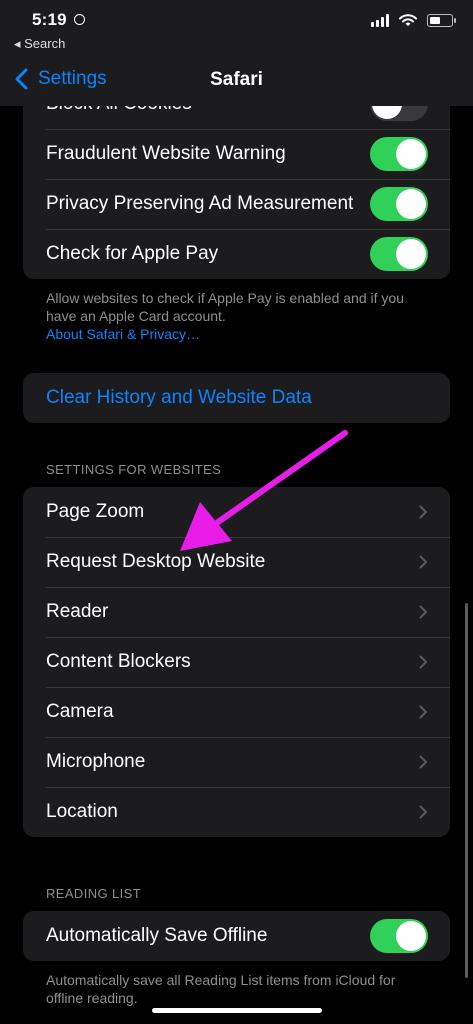 The height and width of the screenshot is (1024, 473). What do you see at coordinates (80, 711) in the screenshot?
I see `row-label: Camera` at bounding box center [80, 711].